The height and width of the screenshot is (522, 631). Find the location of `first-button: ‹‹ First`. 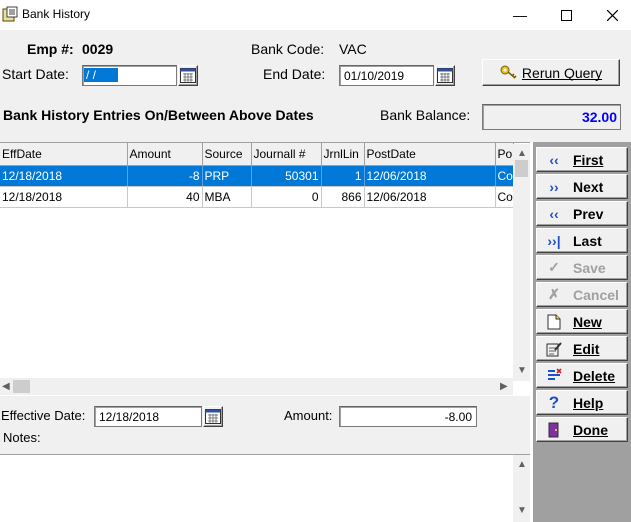

first-button: ‹‹ First is located at coordinates (582, 159).